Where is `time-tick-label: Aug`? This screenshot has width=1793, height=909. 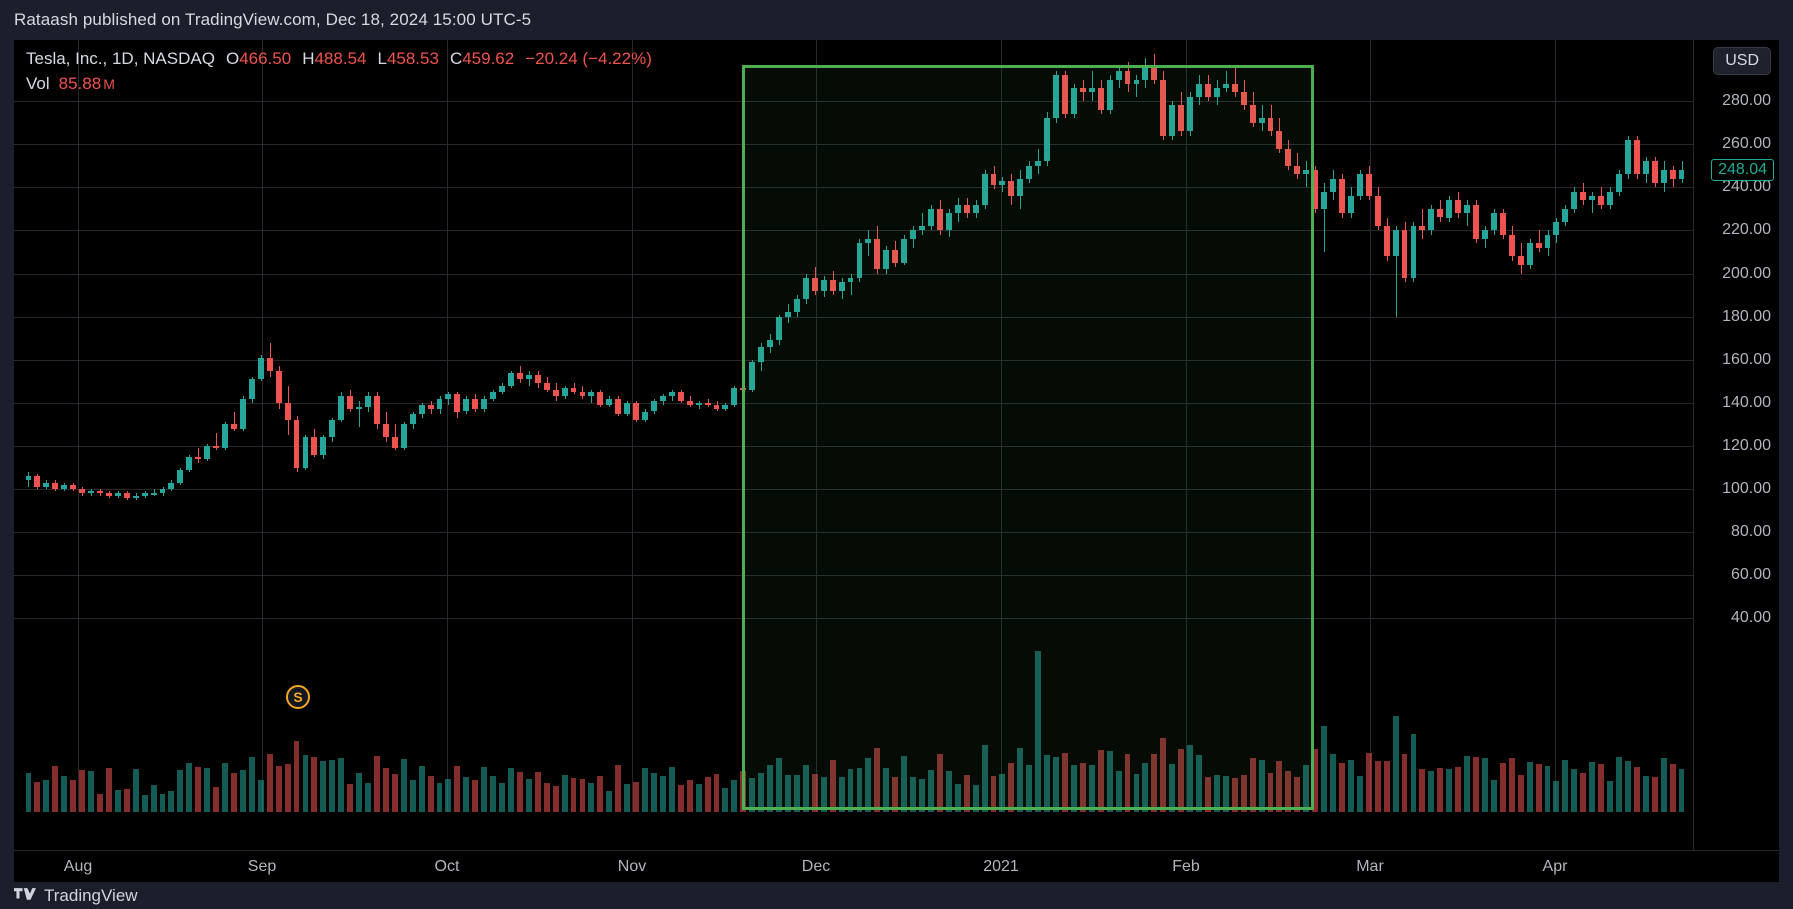
time-tick-label: Aug is located at coordinates (78, 866).